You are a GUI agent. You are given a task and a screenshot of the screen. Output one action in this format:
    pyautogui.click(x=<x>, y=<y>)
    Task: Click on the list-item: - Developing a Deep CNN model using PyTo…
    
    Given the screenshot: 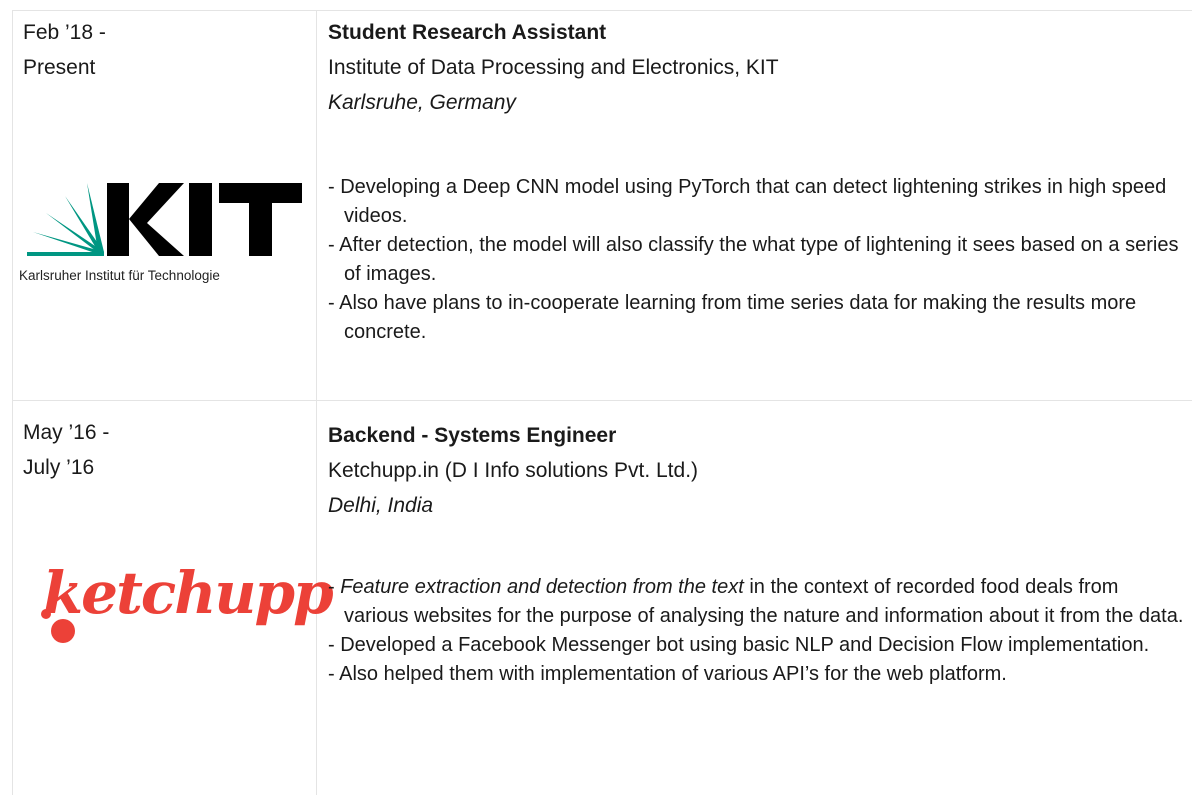 What is the action you would take?
    pyautogui.click(x=747, y=201)
    